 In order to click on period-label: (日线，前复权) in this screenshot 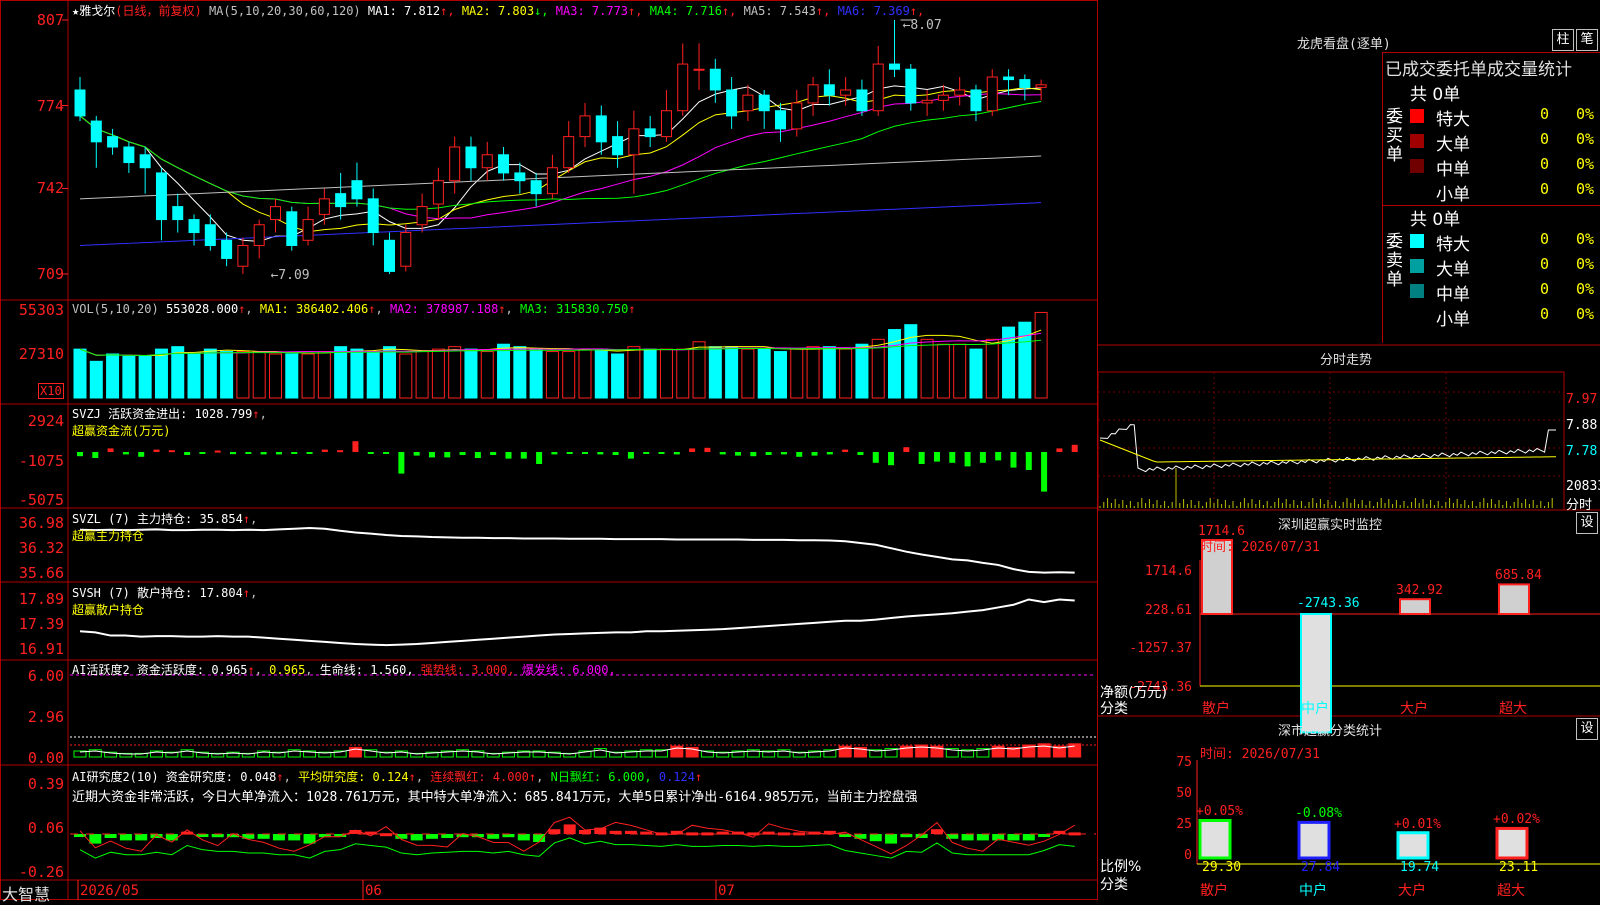, I will do `click(158, 11)`.